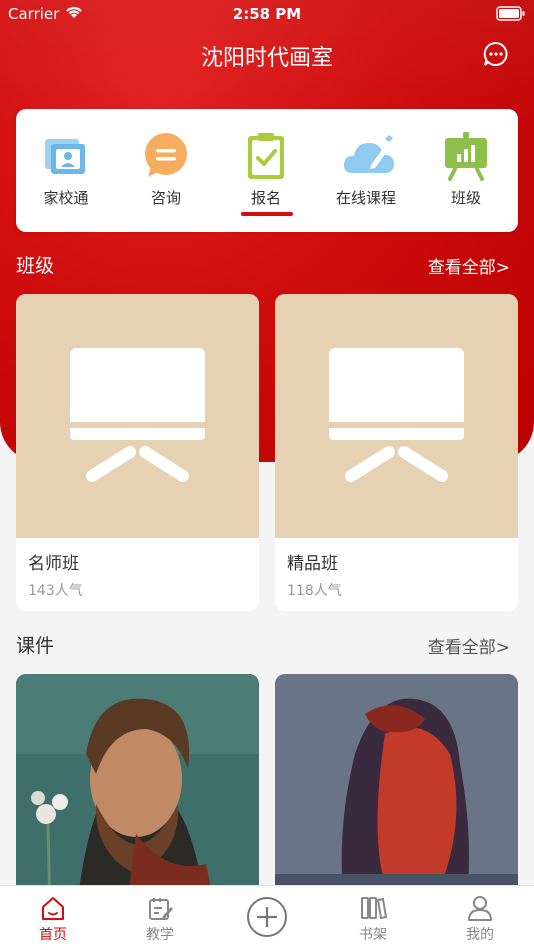 The width and height of the screenshot is (534, 950). What do you see at coordinates (35, 646) in the screenshot?
I see `courses-section-title: 课件` at bounding box center [35, 646].